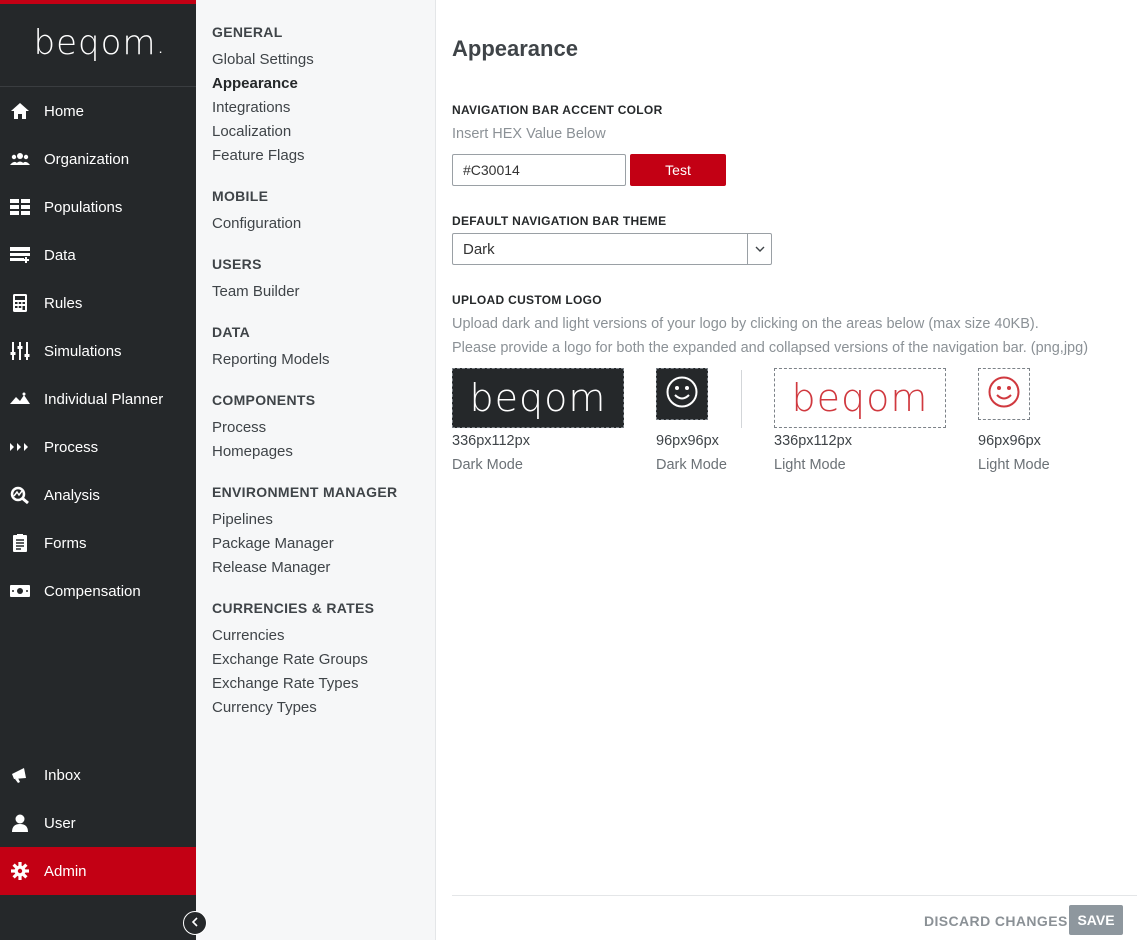  What do you see at coordinates (264, 707) in the screenshot?
I see `submenu-item-currency-types: Currency Types` at bounding box center [264, 707].